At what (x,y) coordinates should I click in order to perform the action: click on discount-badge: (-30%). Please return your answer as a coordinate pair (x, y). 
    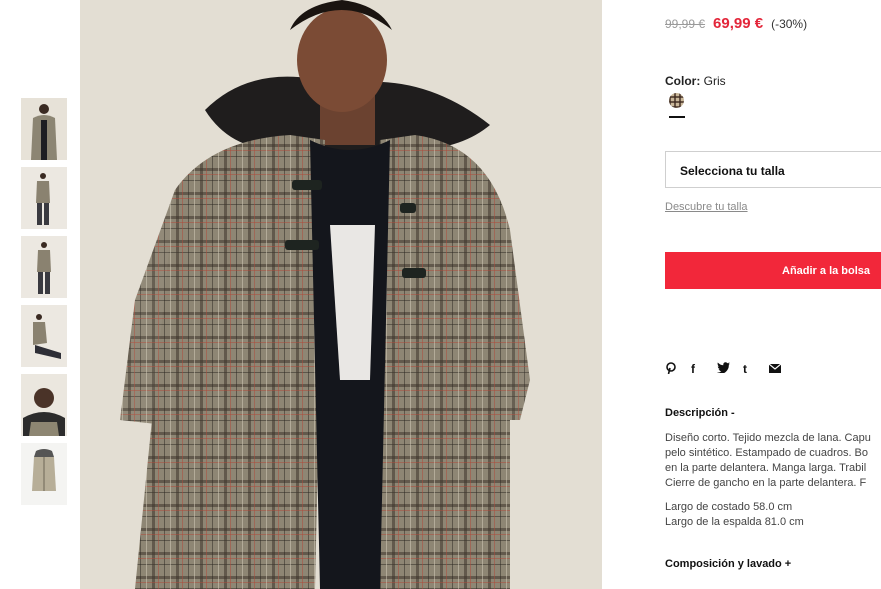
    Looking at the image, I should click on (789, 24).